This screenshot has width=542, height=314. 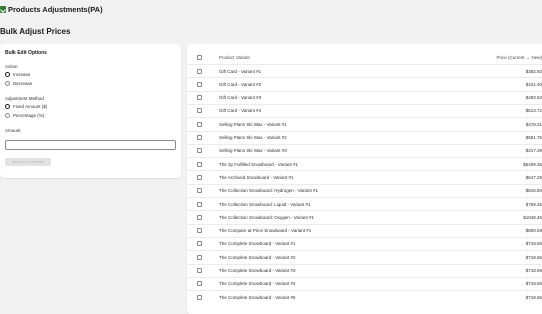 I want to click on apply-button: Apply to 0 products, so click(x=28, y=162).